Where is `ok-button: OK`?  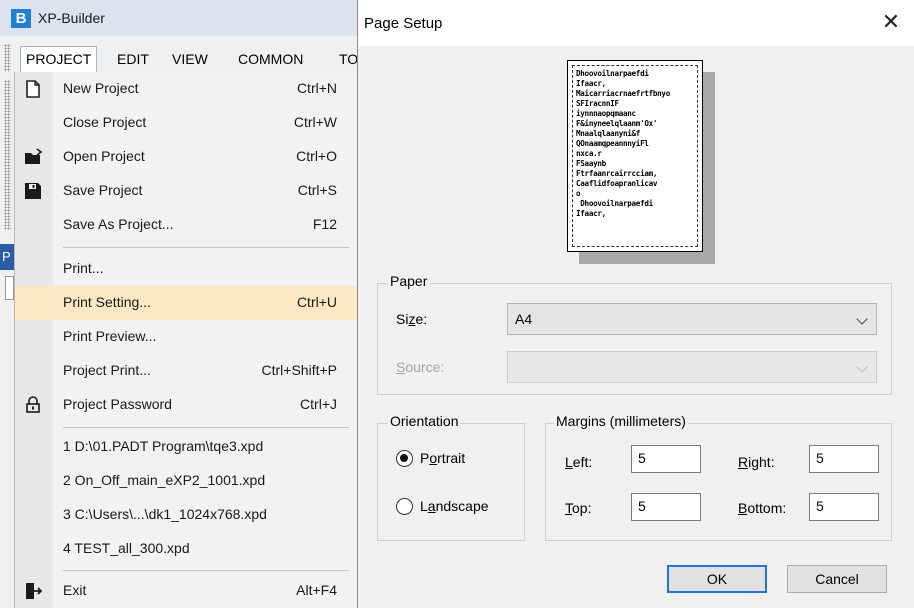
ok-button: OK is located at coordinates (717, 579).